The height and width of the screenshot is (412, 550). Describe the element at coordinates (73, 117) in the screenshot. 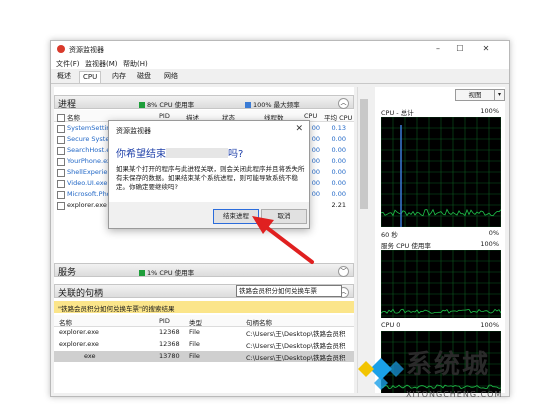

I see `col-name: 名称` at that location.